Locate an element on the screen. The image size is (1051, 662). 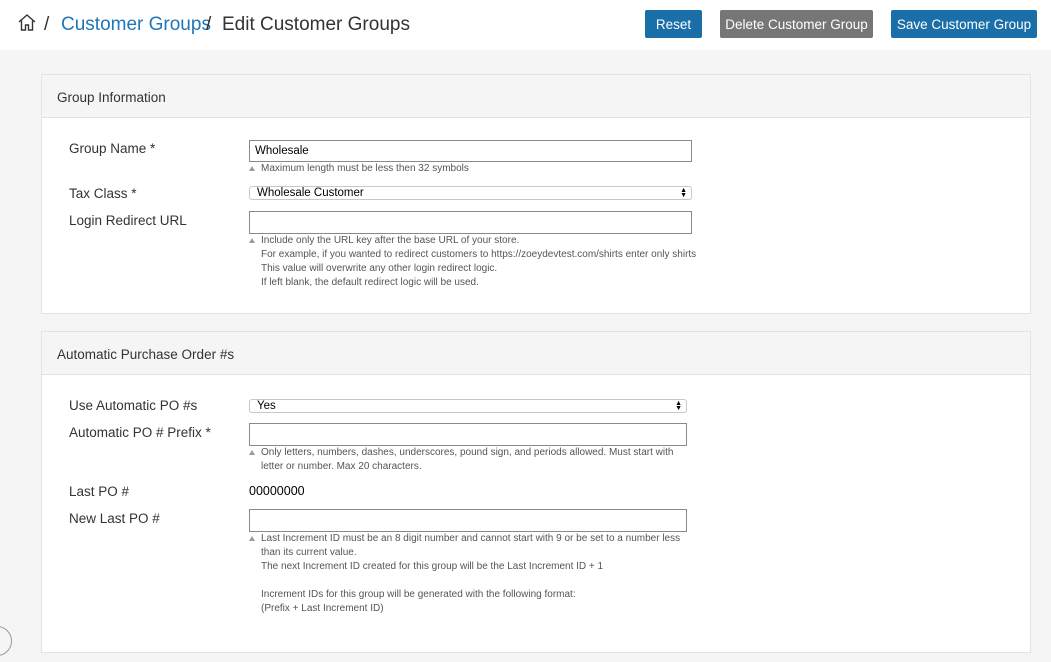
last-po-label: Last PO # is located at coordinates (99, 491).